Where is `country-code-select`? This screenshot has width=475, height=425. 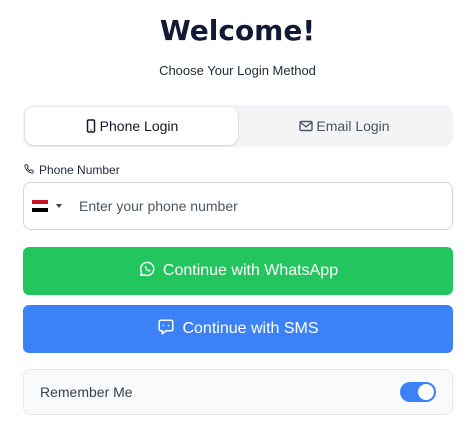
country-code-select is located at coordinates (48, 206).